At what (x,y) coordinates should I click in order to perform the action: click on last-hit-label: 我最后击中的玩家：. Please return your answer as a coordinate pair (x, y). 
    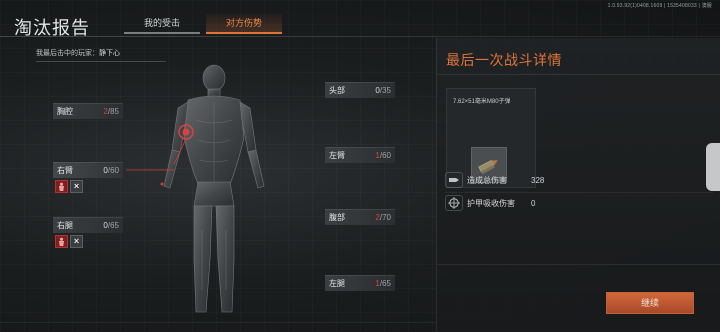
    Looking at the image, I should click on (67, 53).